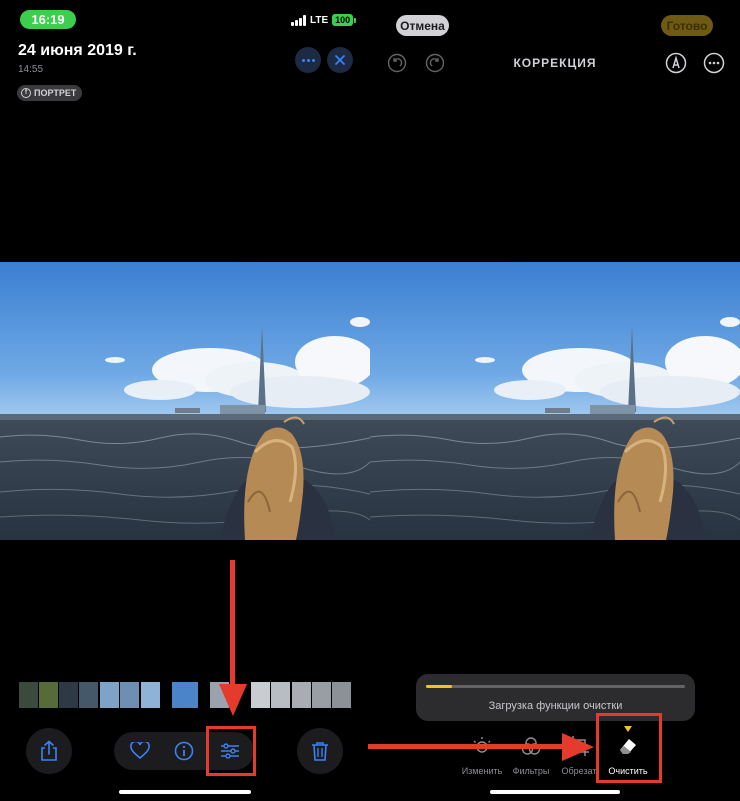 The width and height of the screenshot is (740, 801). What do you see at coordinates (26, 93) in the screenshot?
I see `aperture-icon: f` at bounding box center [26, 93].